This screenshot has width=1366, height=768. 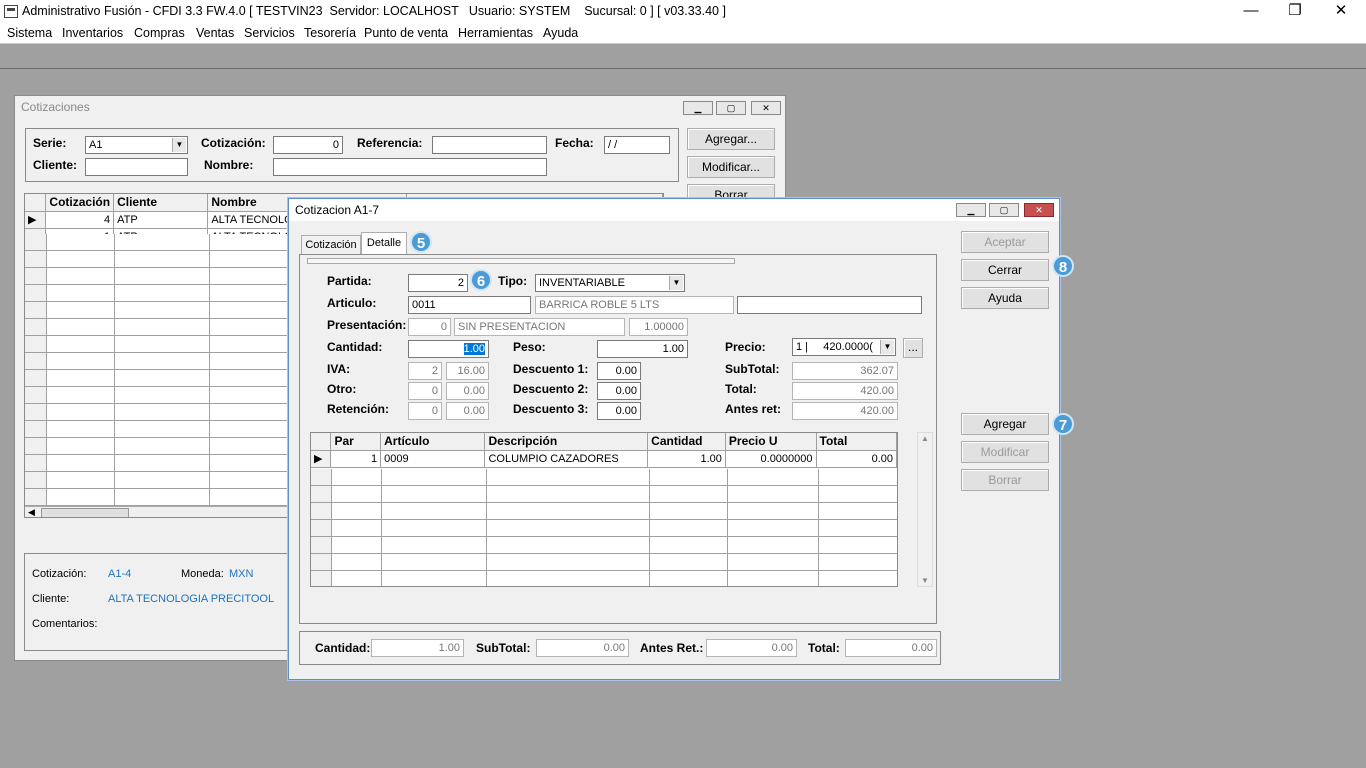 What do you see at coordinates (80, 203) in the screenshot?
I see `col-cotizacion: Cotización` at bounding box center [80, 203].